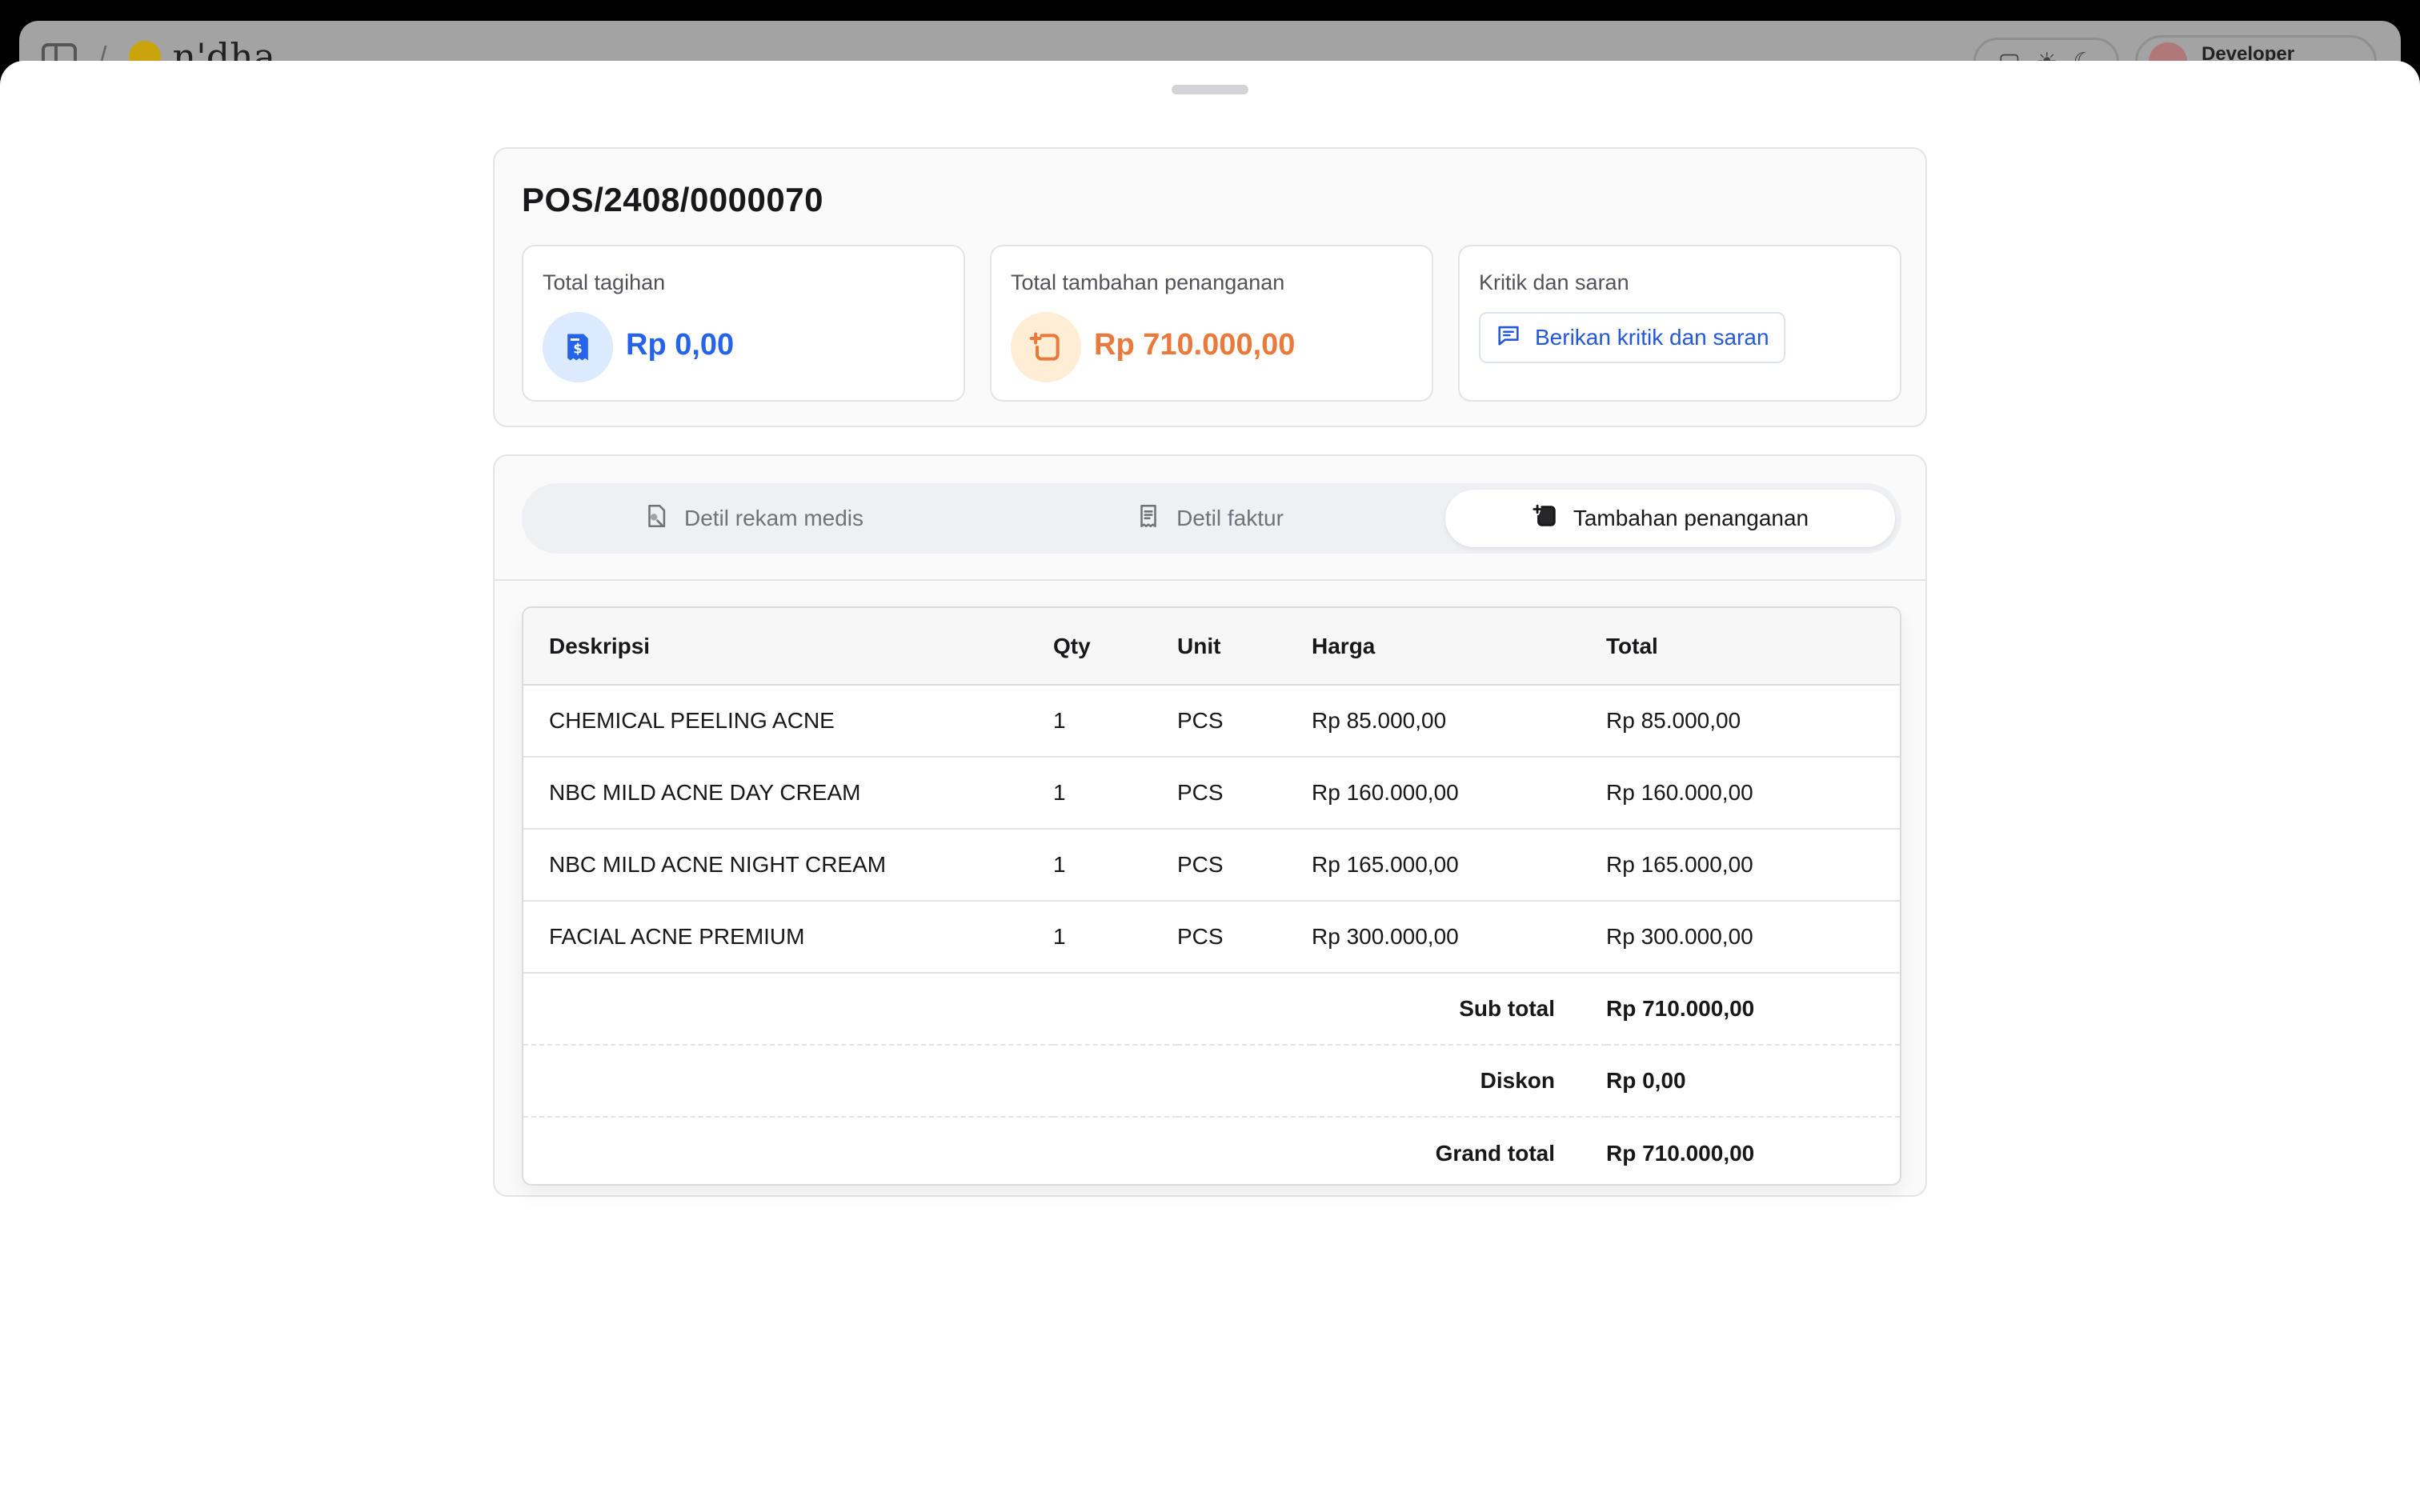 The image size is (2420, 1512). What do you see at coordinates (788, 647) in the screenshot?
I see `column-description: Deskripsi` at bounding box center [788, 647].